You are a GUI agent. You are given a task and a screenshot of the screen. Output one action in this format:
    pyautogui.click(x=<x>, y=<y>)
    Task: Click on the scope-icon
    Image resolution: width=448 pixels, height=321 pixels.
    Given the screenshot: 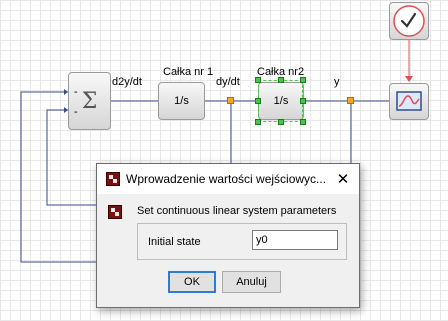 What is the action you would take?
    pyautogui.click(x=409, y=101)
    